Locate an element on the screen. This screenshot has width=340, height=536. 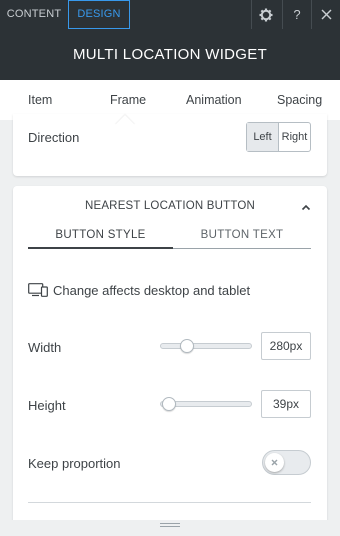
chevron-up-icon is located at coordinates (306, 207).